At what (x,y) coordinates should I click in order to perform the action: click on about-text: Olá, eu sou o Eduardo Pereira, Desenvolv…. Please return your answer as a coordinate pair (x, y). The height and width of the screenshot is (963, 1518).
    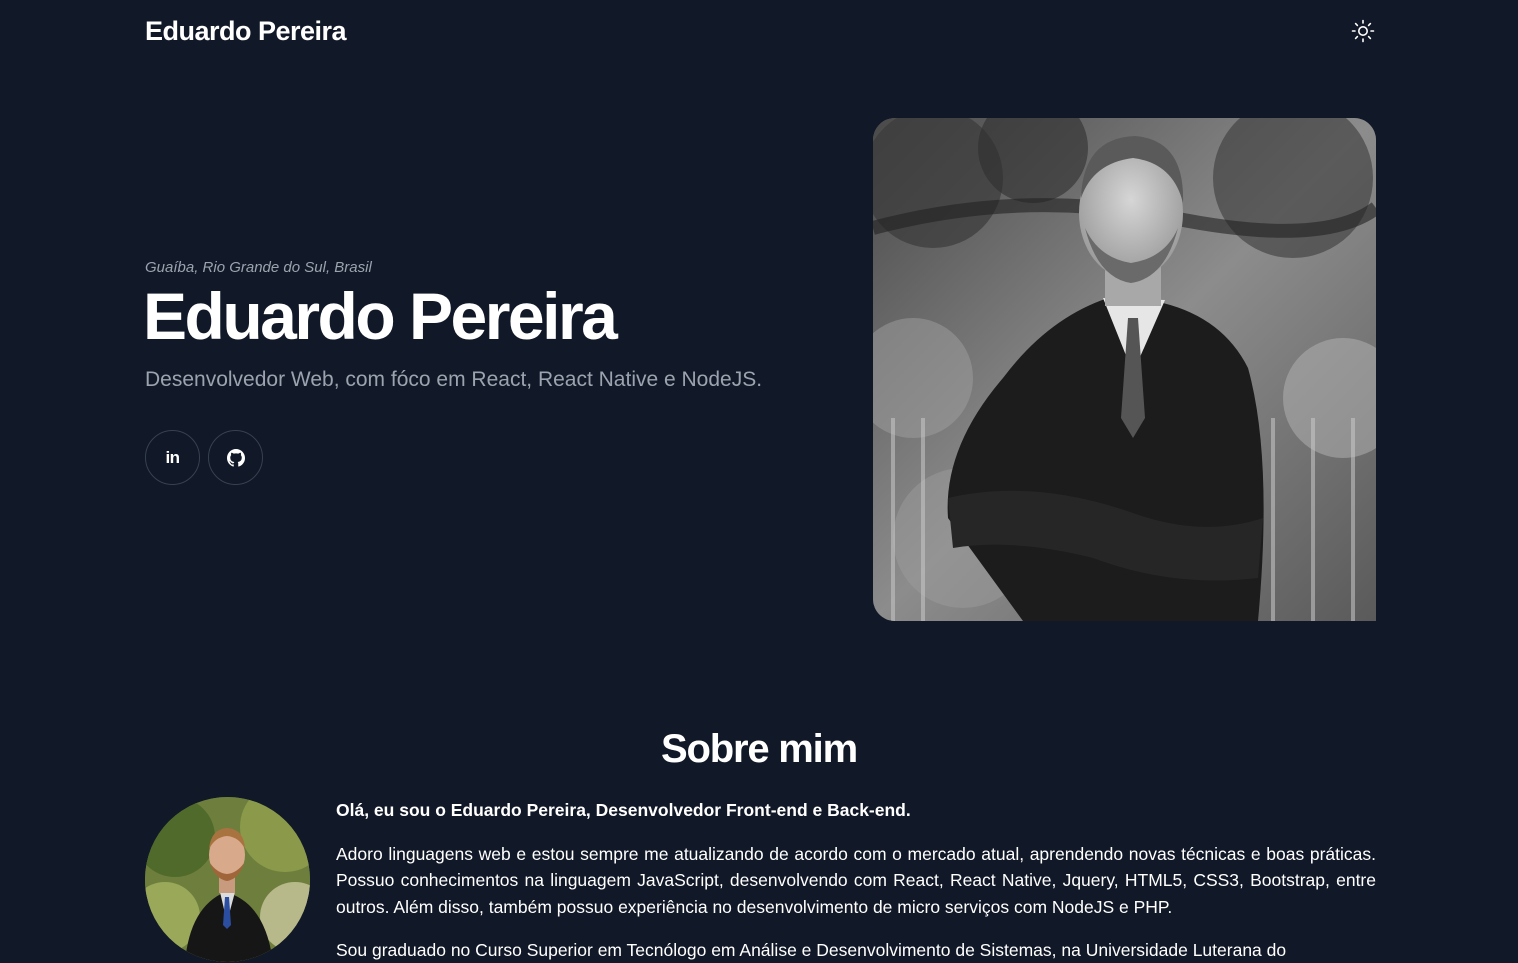
    Looking at the image, I should click on (856, 880).